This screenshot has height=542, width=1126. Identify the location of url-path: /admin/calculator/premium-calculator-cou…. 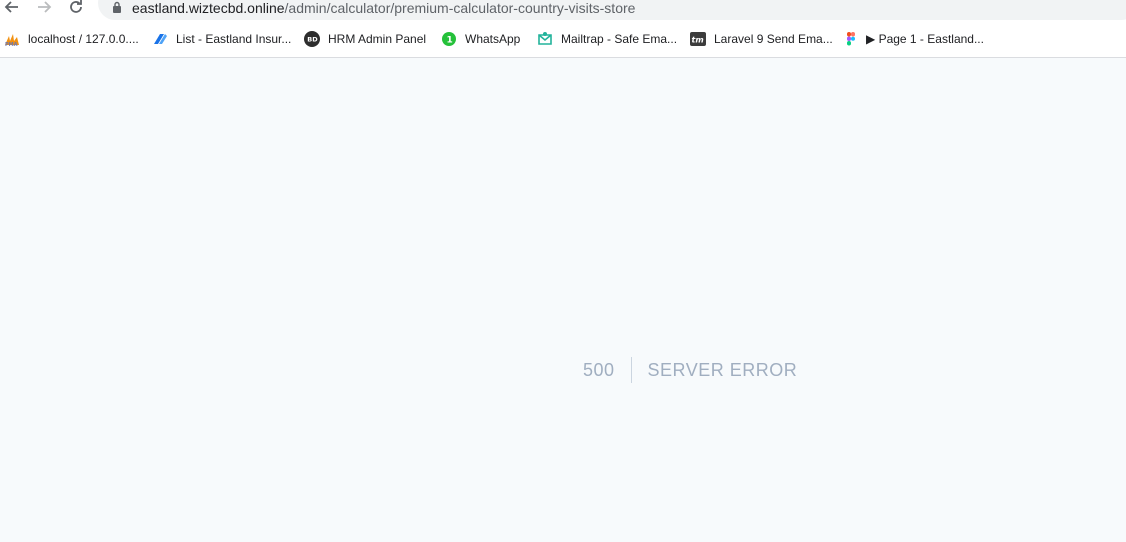
(460, 8).